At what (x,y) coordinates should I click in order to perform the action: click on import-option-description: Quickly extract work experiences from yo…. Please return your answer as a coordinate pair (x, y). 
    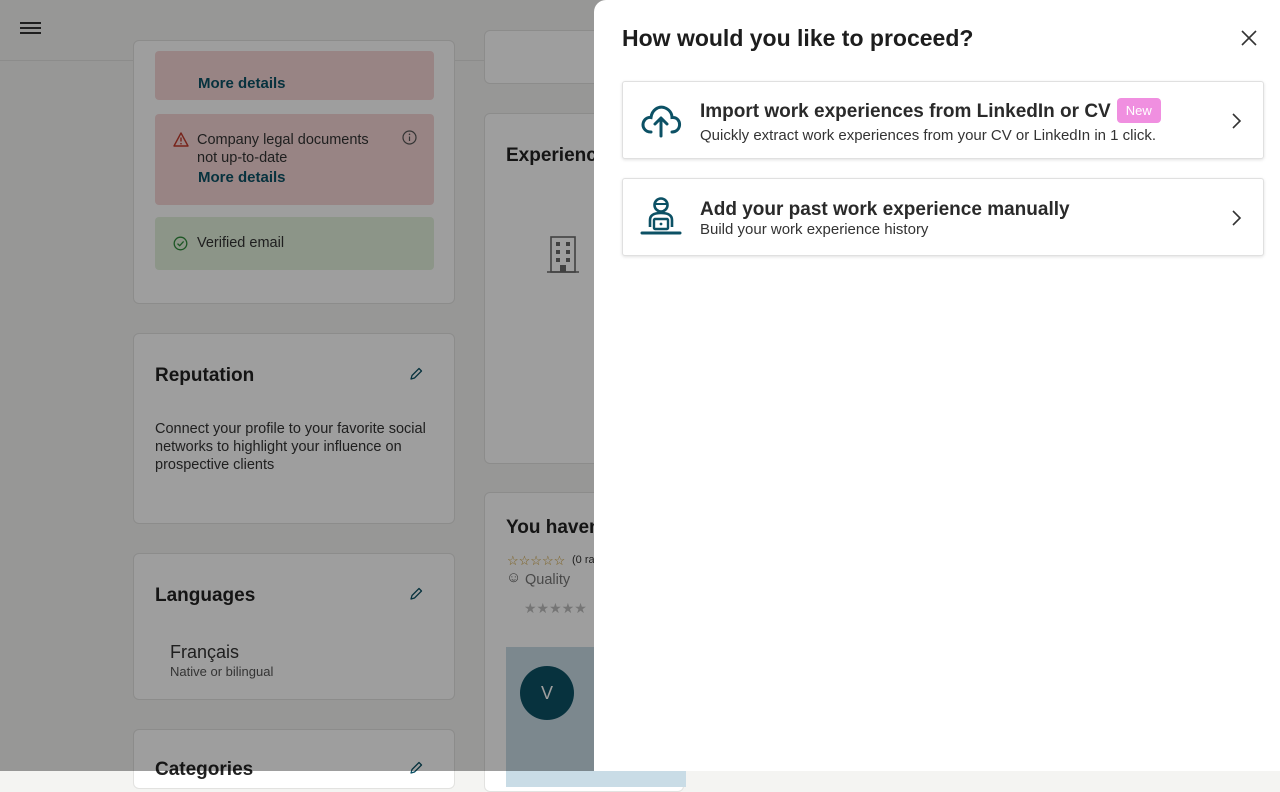
    Looking at the image, I should click on (928, 135).